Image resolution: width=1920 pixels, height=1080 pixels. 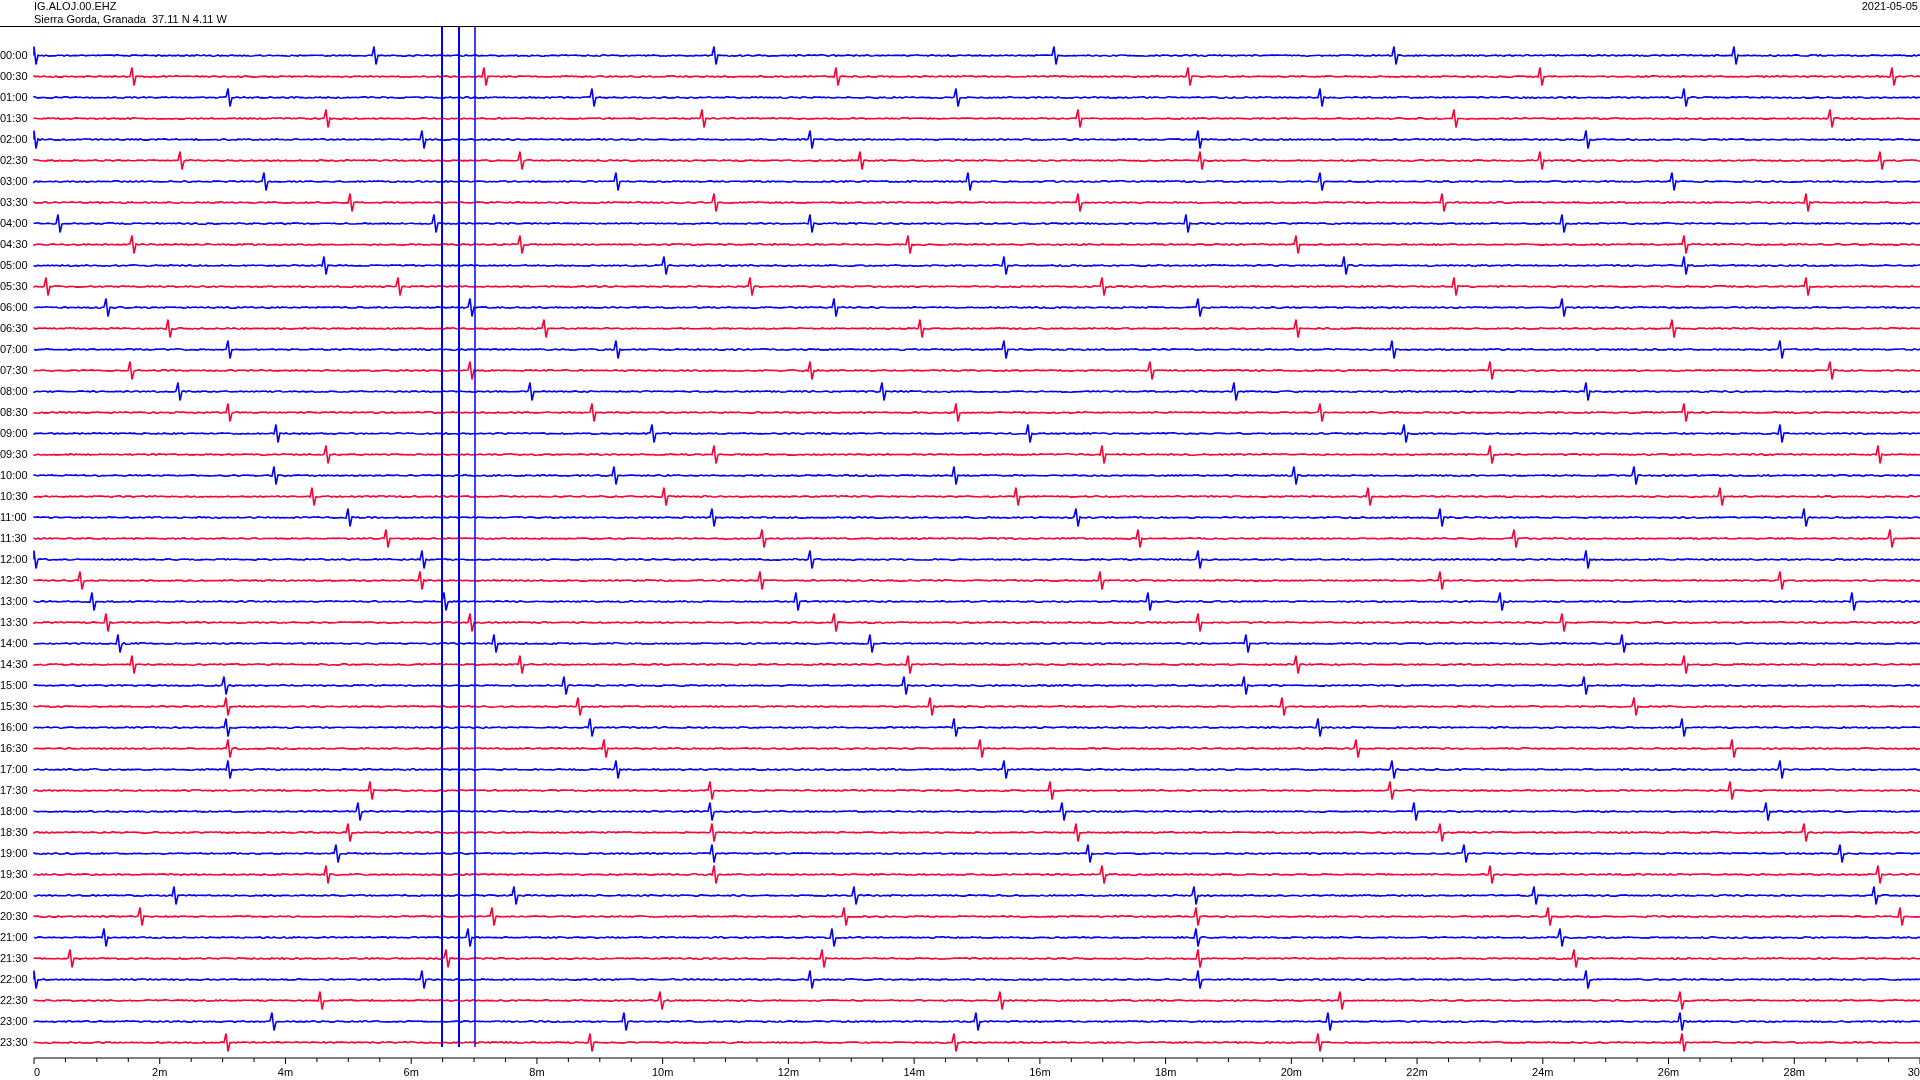 I want to click on time-label: 03:30, so click(x=14, y=202).